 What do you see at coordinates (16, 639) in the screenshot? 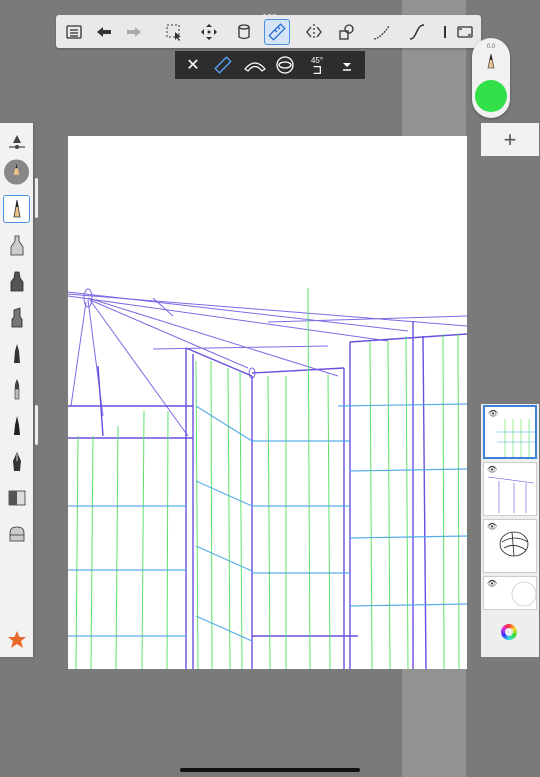
I see `favorites-icon` at bounding box center [16, 639].